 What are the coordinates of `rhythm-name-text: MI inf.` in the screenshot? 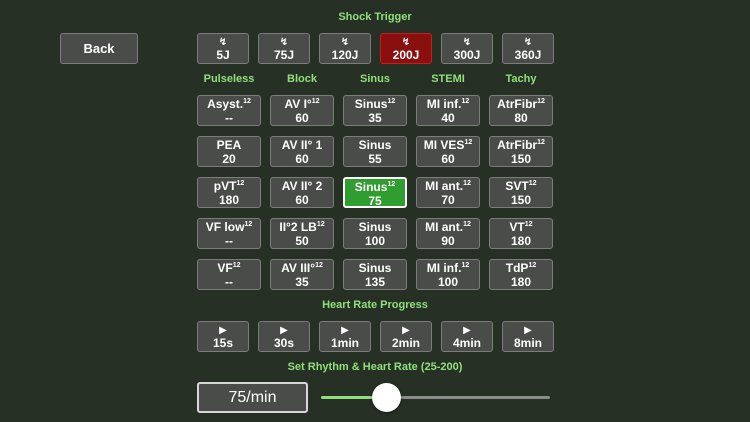 It's located at (444, 104).